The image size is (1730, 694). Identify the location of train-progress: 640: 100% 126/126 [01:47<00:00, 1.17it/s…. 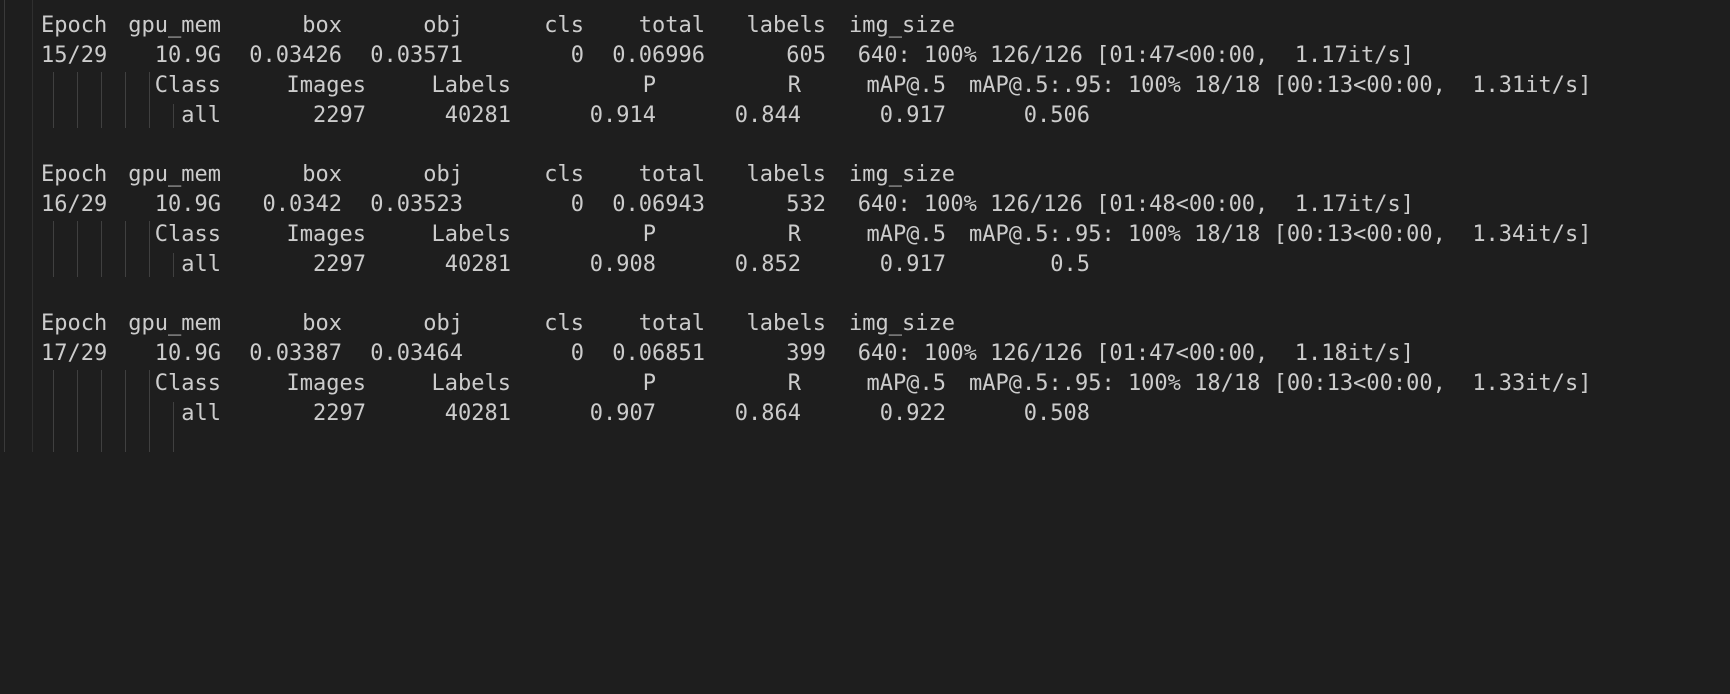
(1135, 55).